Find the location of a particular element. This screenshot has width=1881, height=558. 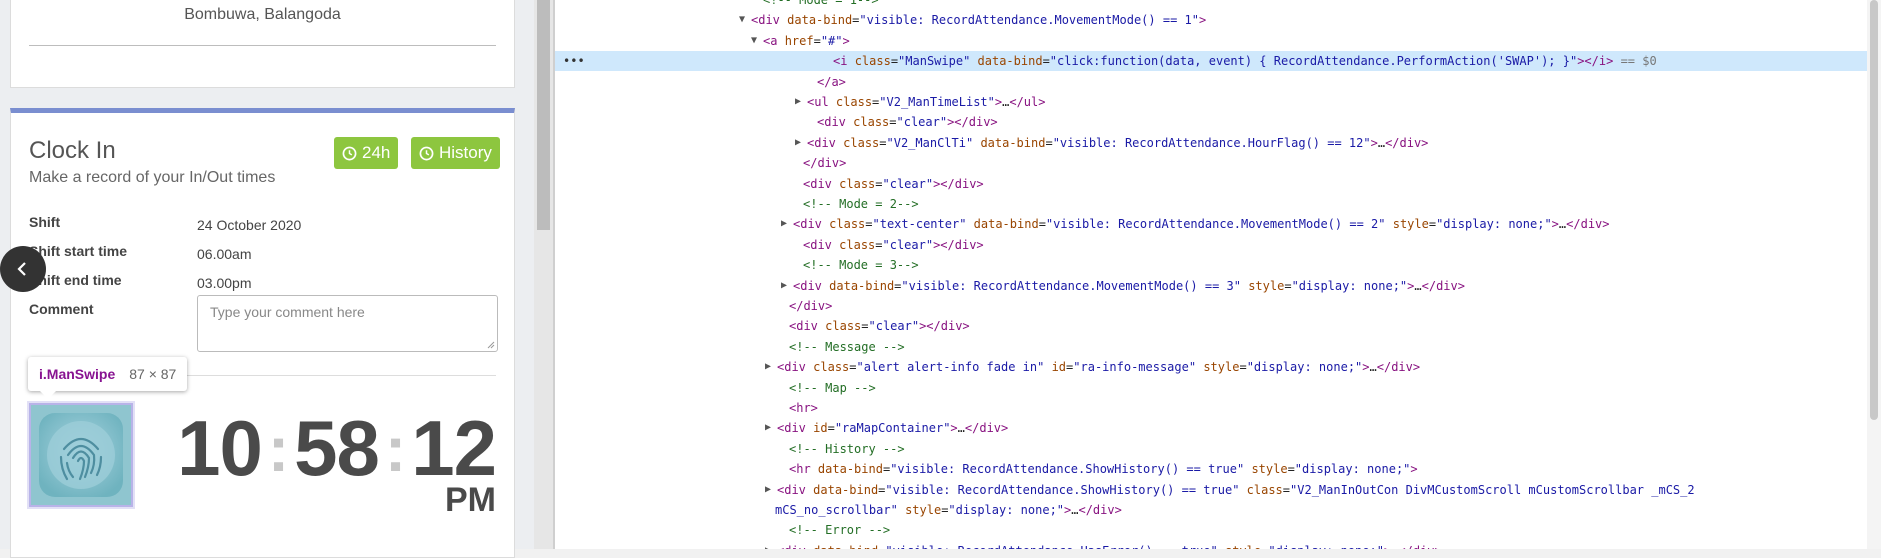

page-subtitle: Make a record of your In/Out times is located at coordinates (152, 177).